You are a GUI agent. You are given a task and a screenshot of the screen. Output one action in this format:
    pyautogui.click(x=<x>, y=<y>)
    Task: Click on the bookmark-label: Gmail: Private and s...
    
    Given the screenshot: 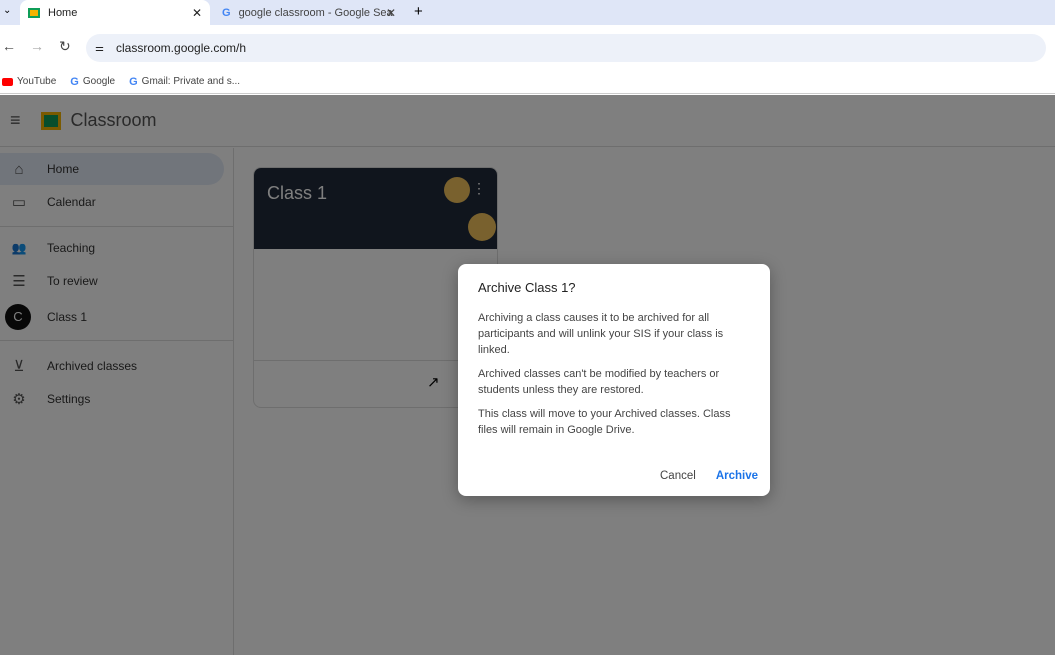 What is the action you would take?
    pyautogui.click(x=191, y=81)
    